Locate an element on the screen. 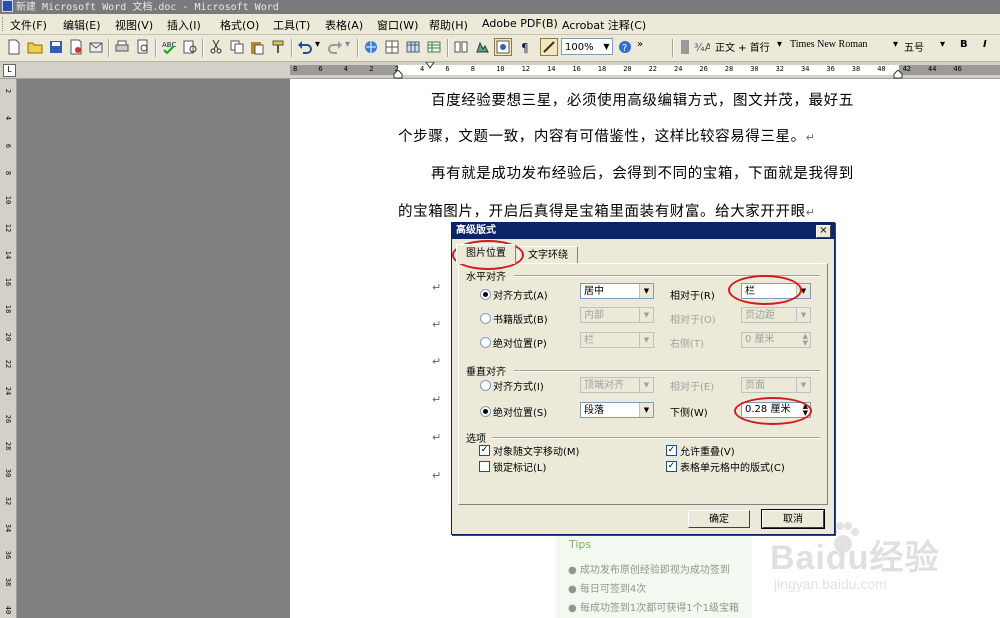 This screenshot has height=618, width=1000. font-value: Times New Roman is located at coordinates (828, 44).